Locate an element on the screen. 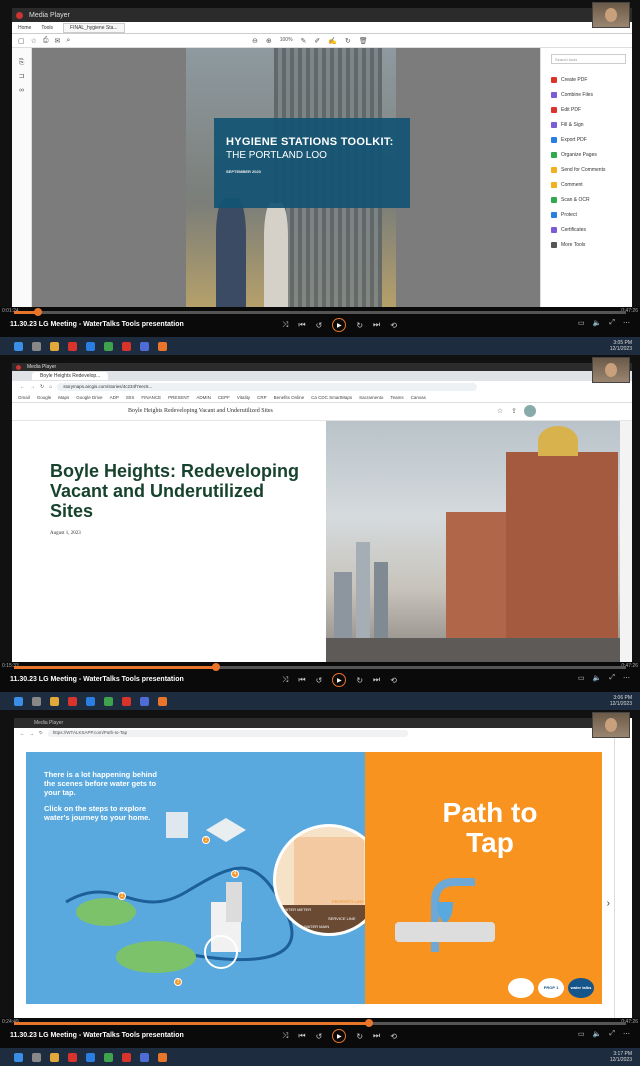 This screenshot has height=1066, width=640. app-icon is located at coordinates (72, 1057).